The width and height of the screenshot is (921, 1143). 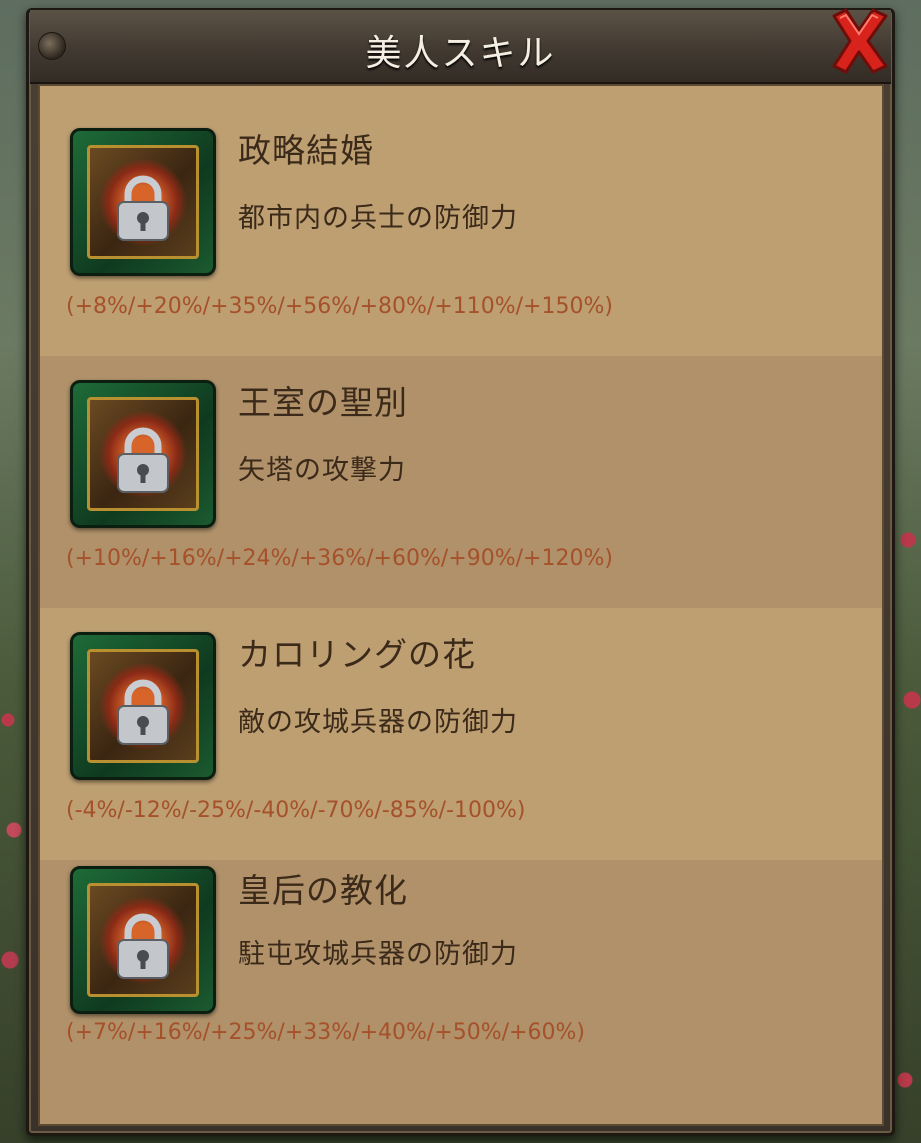 I want to click on close-button, so click(x=859, y=41).